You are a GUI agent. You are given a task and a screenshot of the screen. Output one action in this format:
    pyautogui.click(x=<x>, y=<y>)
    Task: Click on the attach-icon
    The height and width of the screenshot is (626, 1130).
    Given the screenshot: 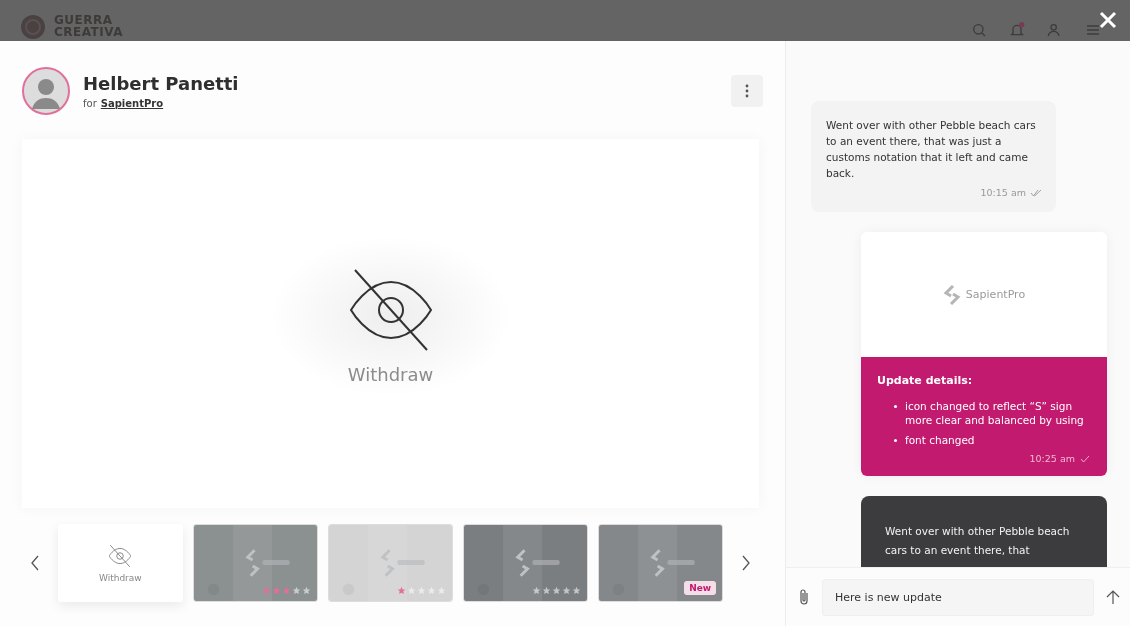 What is the action you would take?
    pyautogui.click(x=804, y=597)
    